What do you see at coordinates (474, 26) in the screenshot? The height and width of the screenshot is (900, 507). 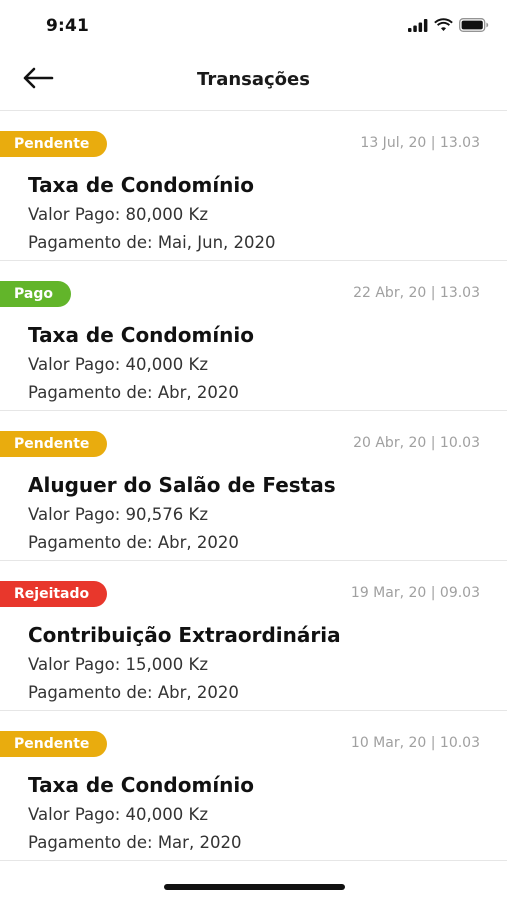 I see `battery-icon` at bounding box center [474, 26].